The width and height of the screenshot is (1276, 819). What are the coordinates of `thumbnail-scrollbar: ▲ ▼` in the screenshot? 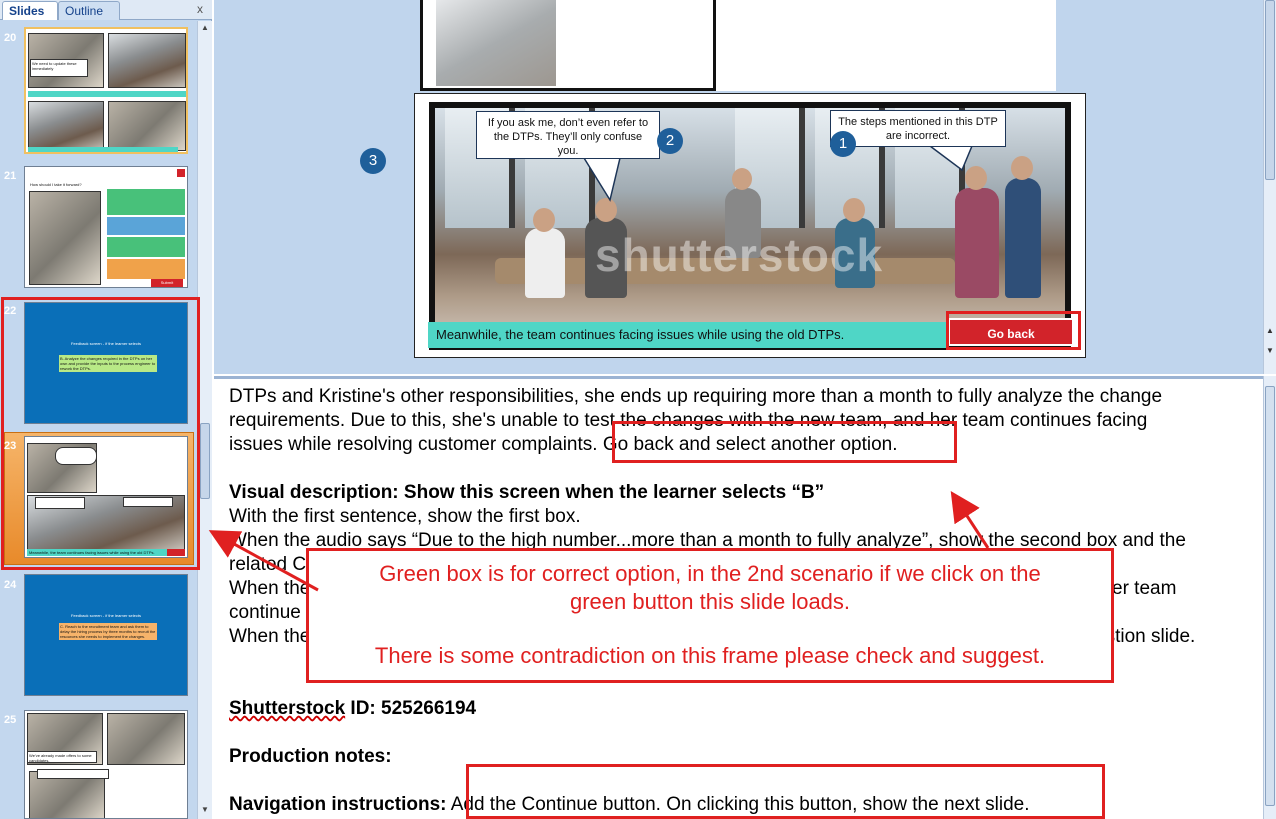 It's located at (204, 420).